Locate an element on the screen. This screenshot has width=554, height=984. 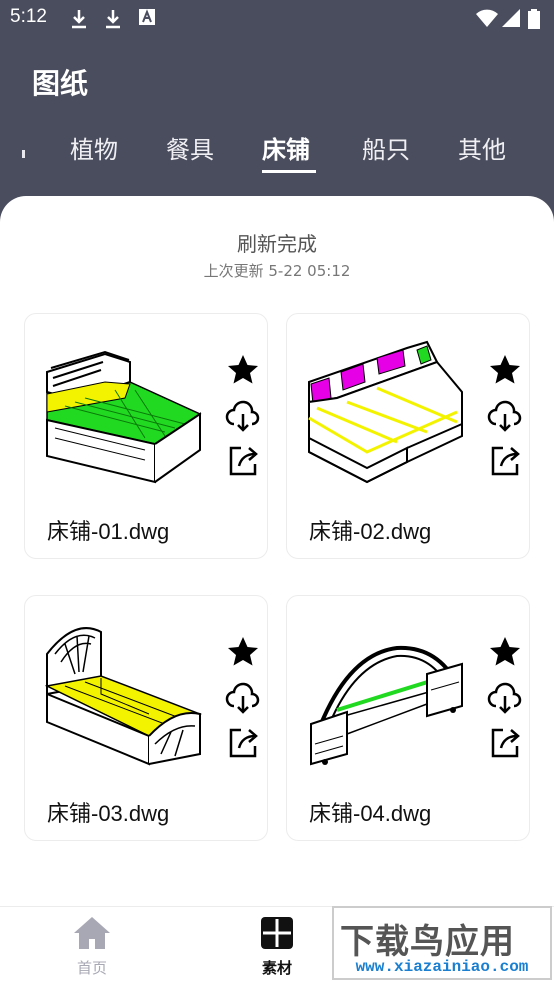
drawing-filename: 床铺-03.dwg is located at coordinates (108, 813).